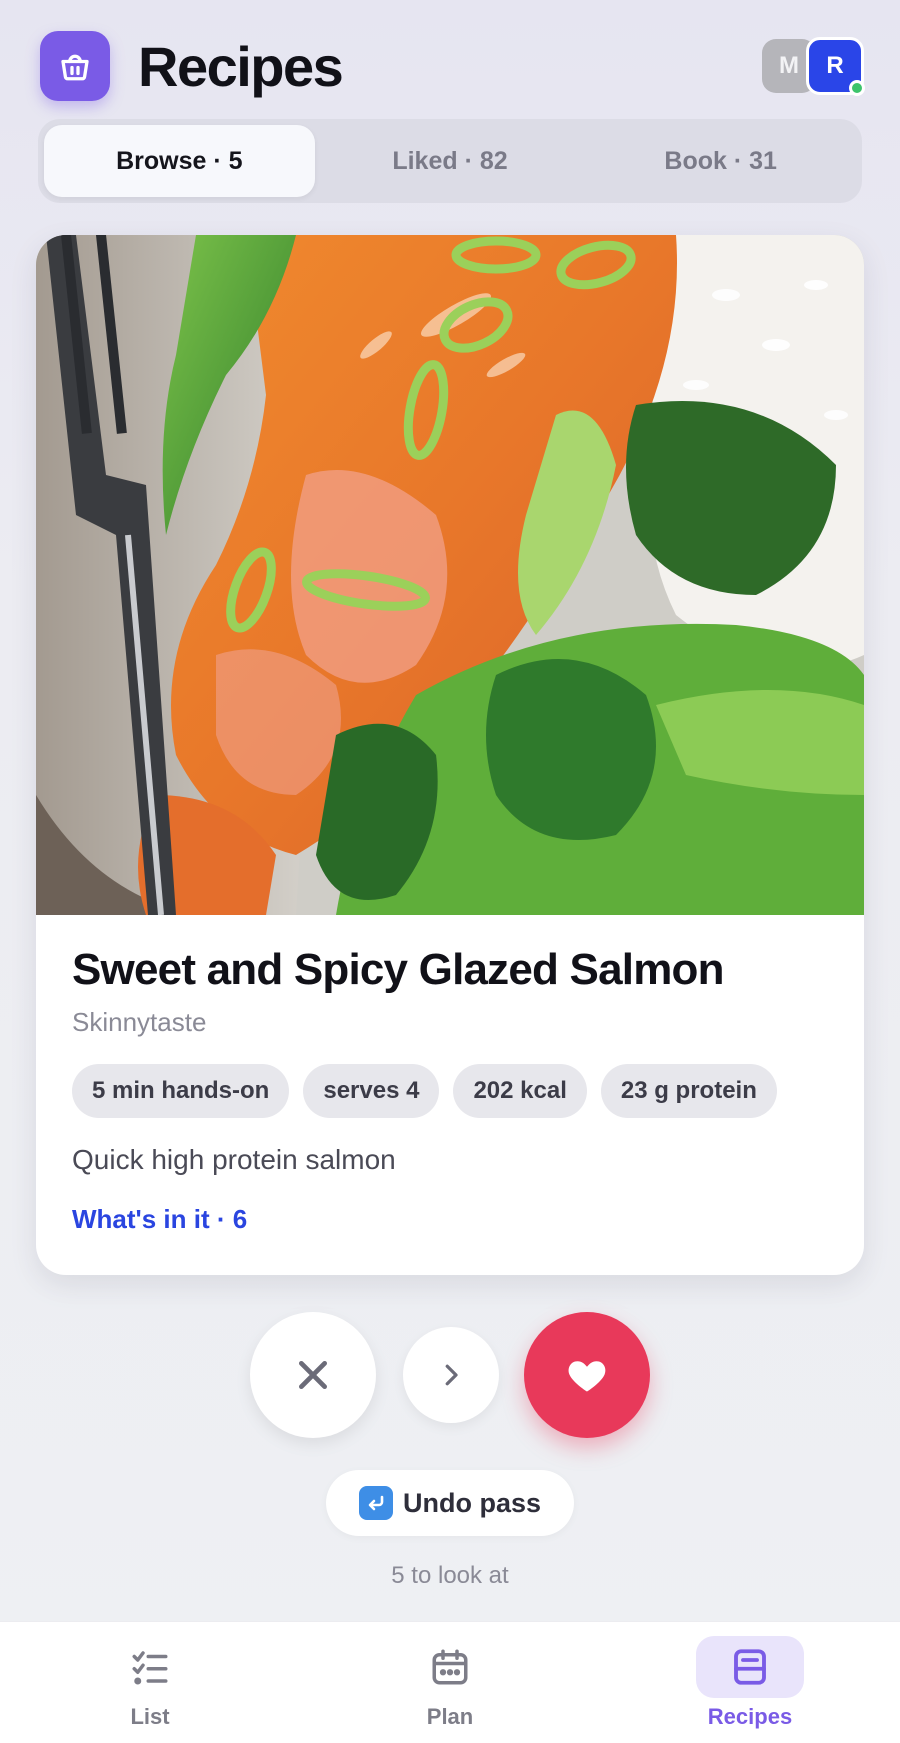 Image resolution: width=900 pixels, height=1743 pixels. I want to click on like-button, so click(587, 1375).